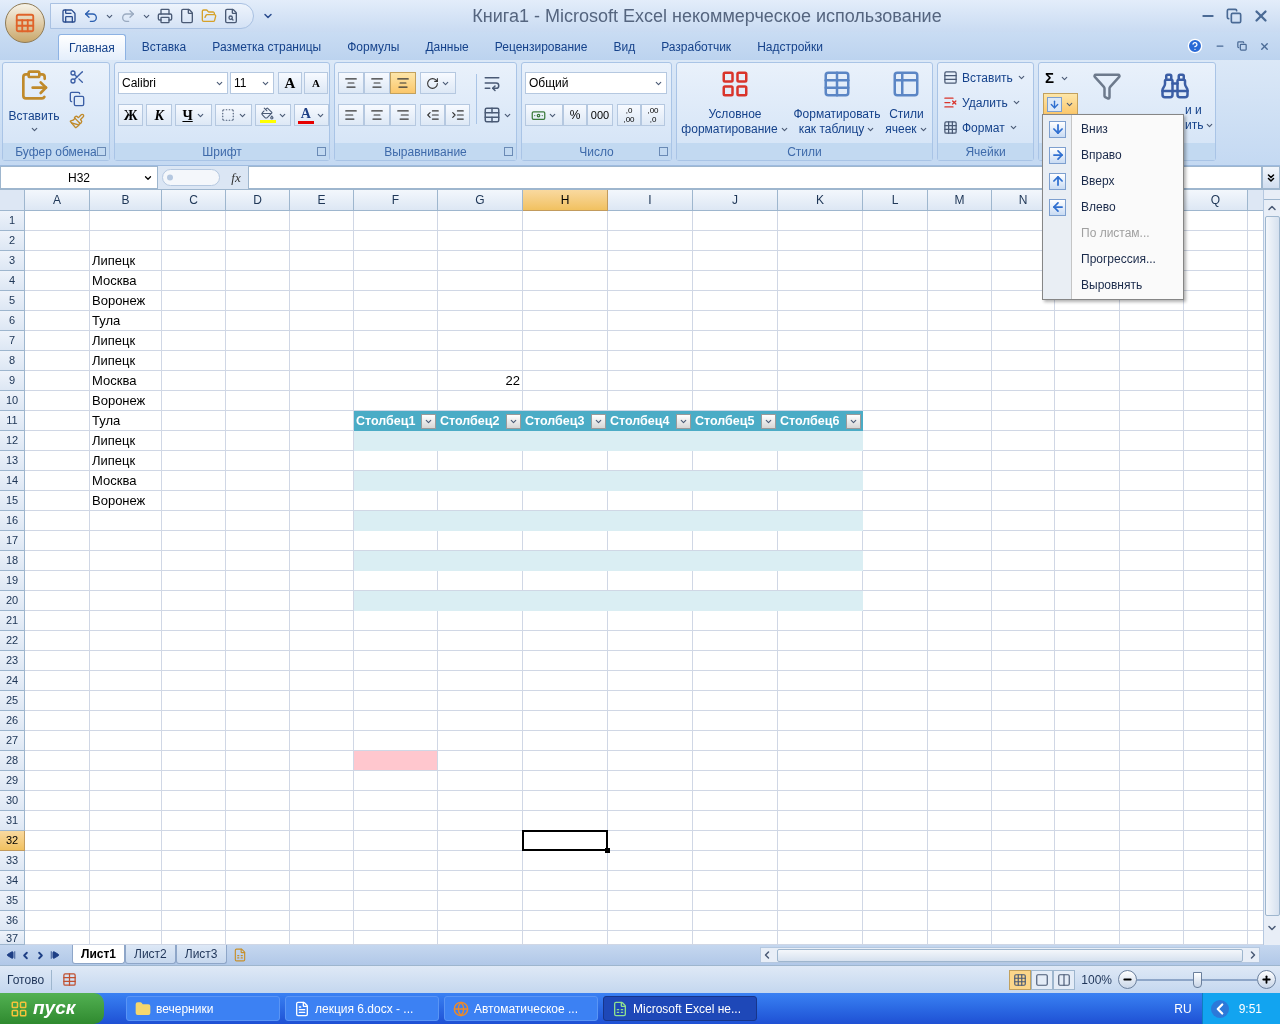  What do you see at coordinates (12, 221) in the screenshot?
I see `row-header: 1` at bounding box center [12, 221].